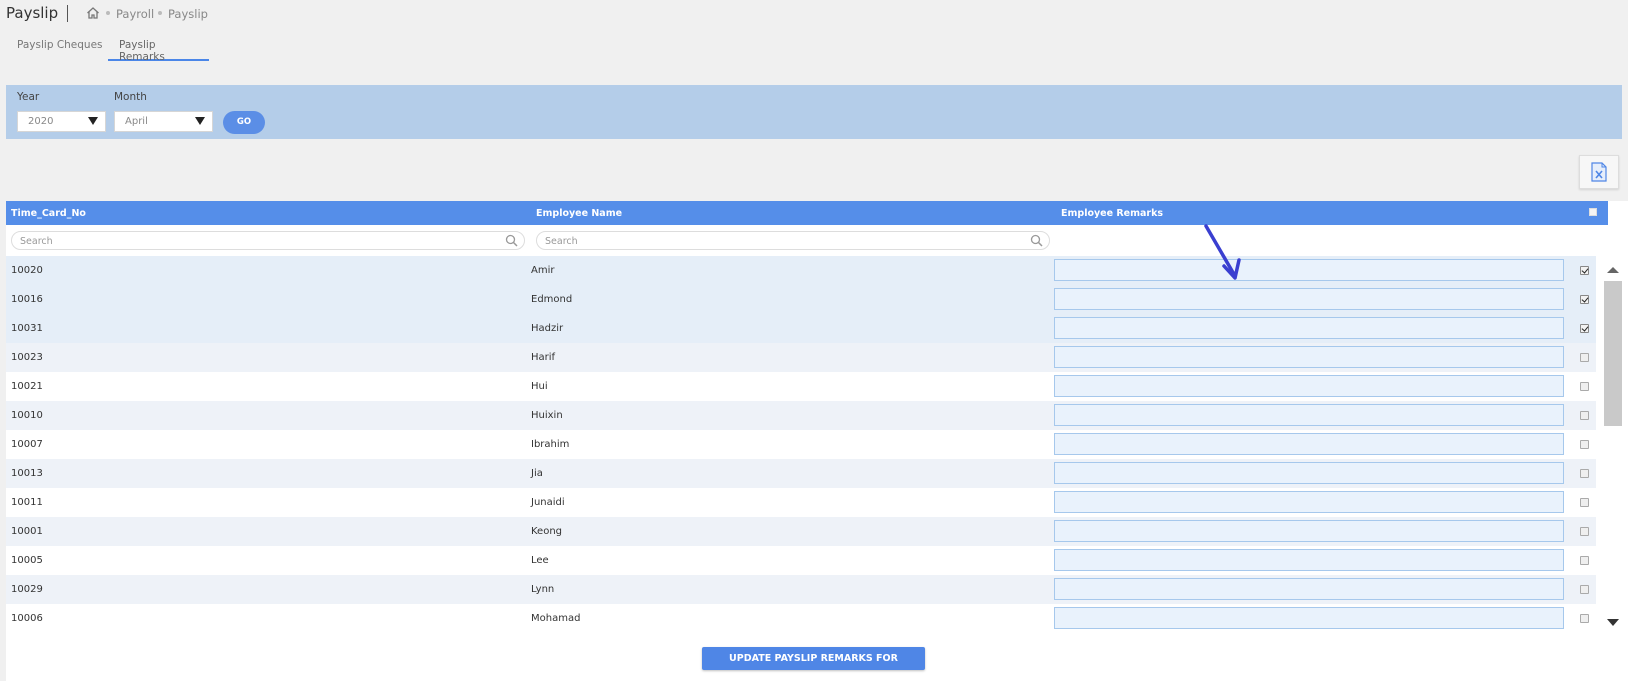  What do you see at coordinates (1112, 213) in the screenshot?
I see `column-header-employee-remarks: Employee Remarks` at bounding box center [1112, 213].